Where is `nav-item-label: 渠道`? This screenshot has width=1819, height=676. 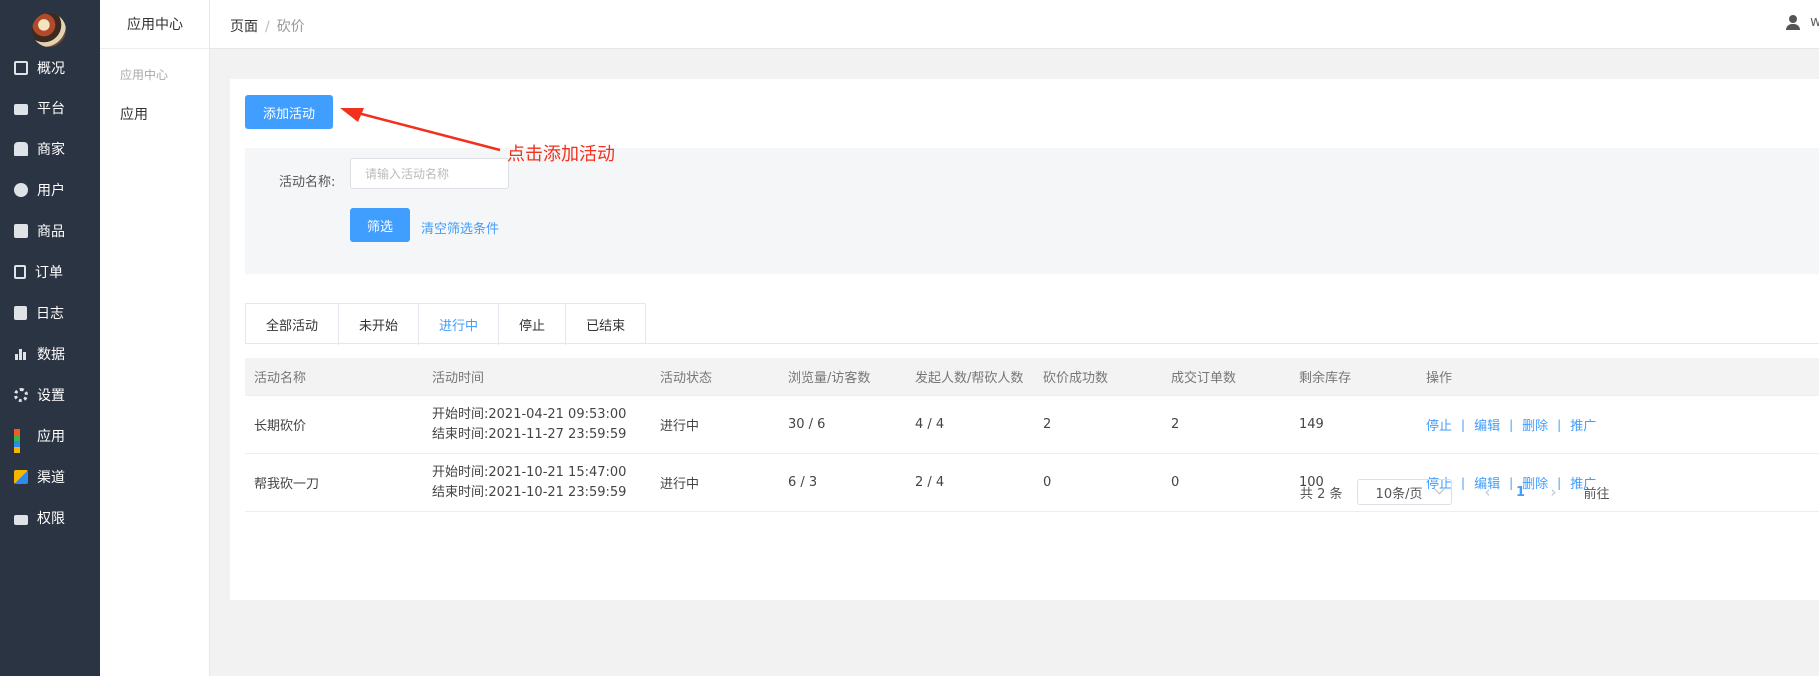 nav-item-label: 渠道 is located at coordinates (51, 478).